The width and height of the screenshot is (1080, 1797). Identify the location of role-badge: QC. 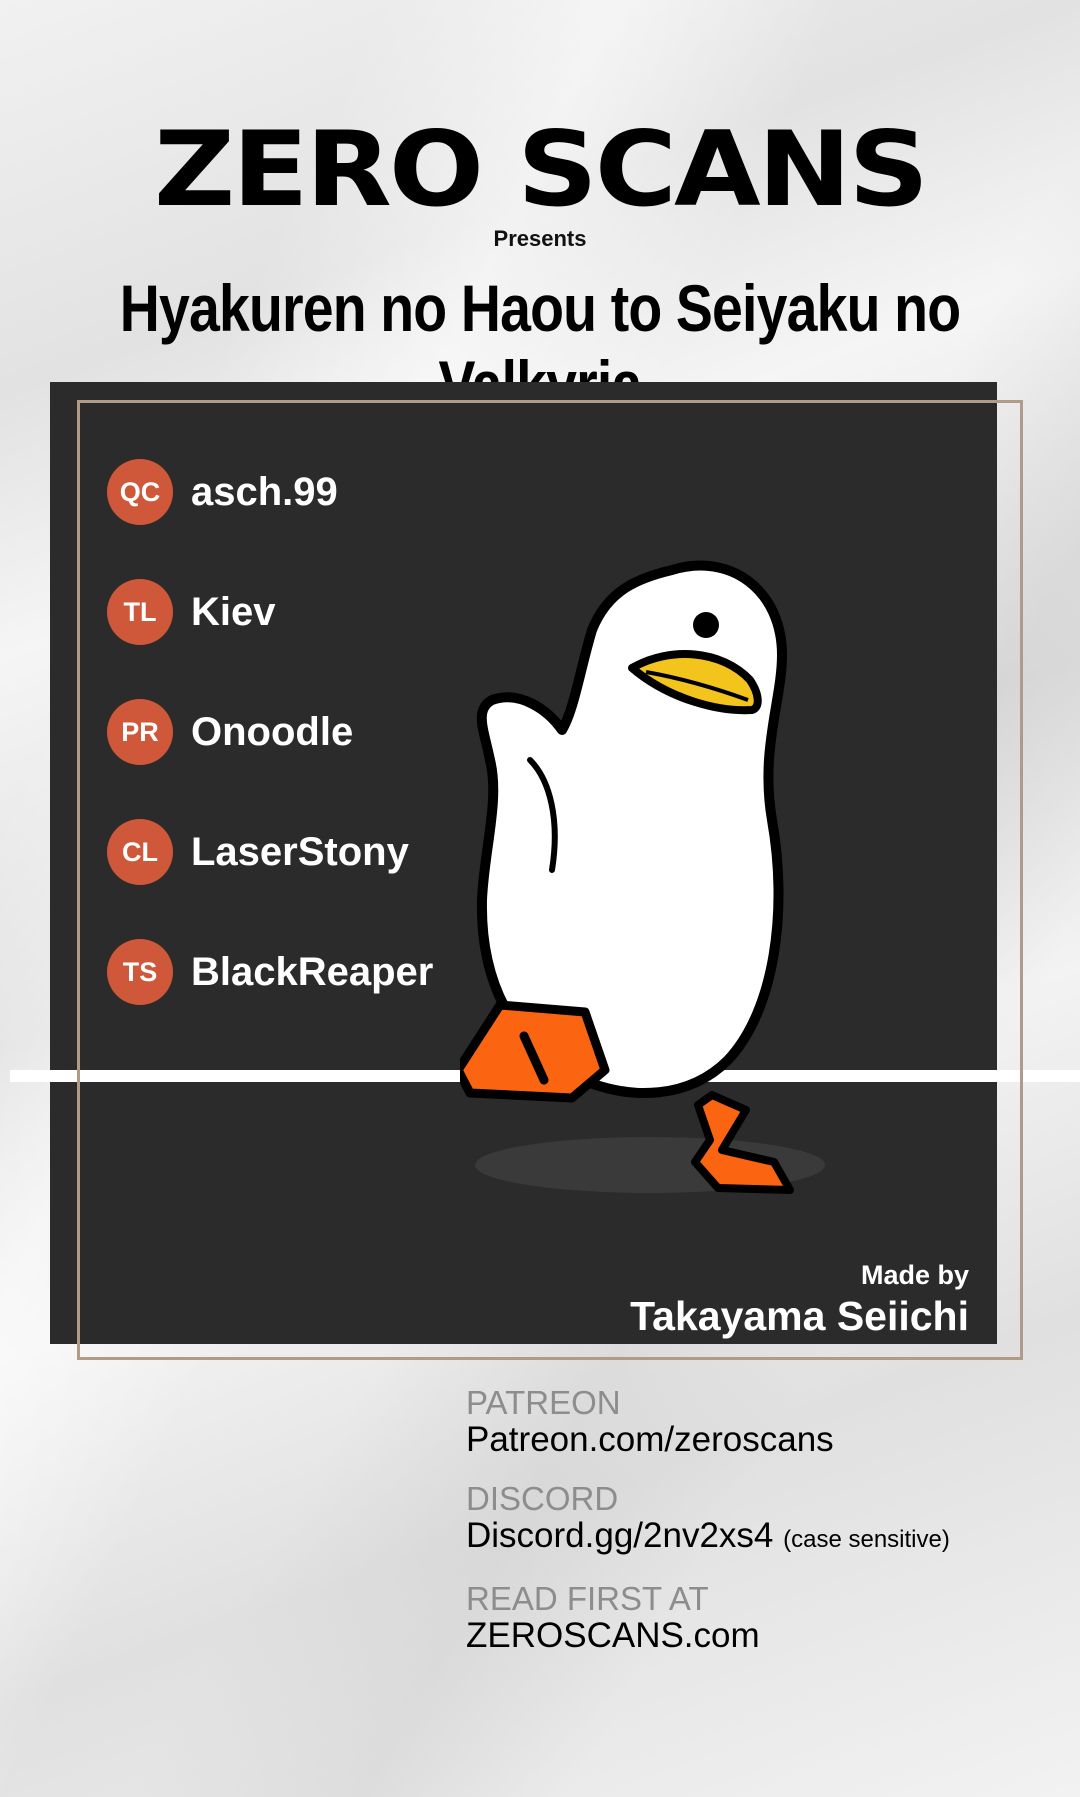
(140, 492).